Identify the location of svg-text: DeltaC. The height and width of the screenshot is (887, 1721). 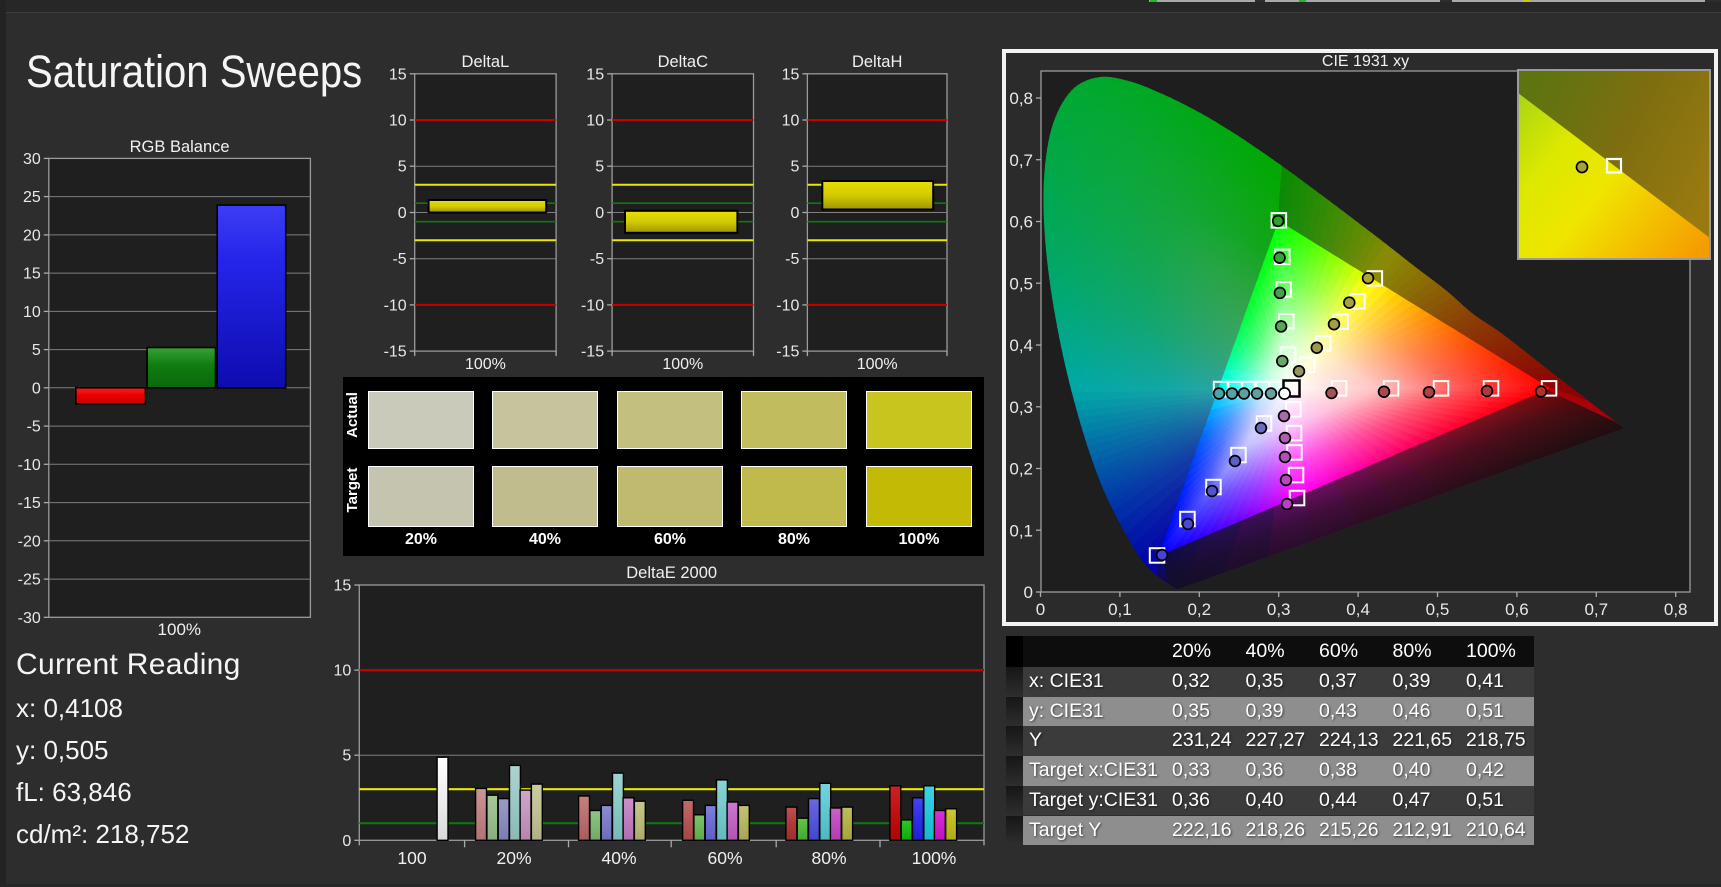
(683, 62).